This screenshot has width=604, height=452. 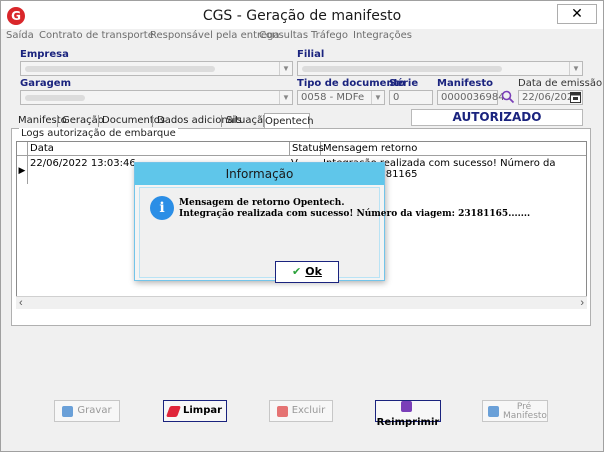 I want to click on data-emissao-label: Data de emissão, so click(x=560, y=83).